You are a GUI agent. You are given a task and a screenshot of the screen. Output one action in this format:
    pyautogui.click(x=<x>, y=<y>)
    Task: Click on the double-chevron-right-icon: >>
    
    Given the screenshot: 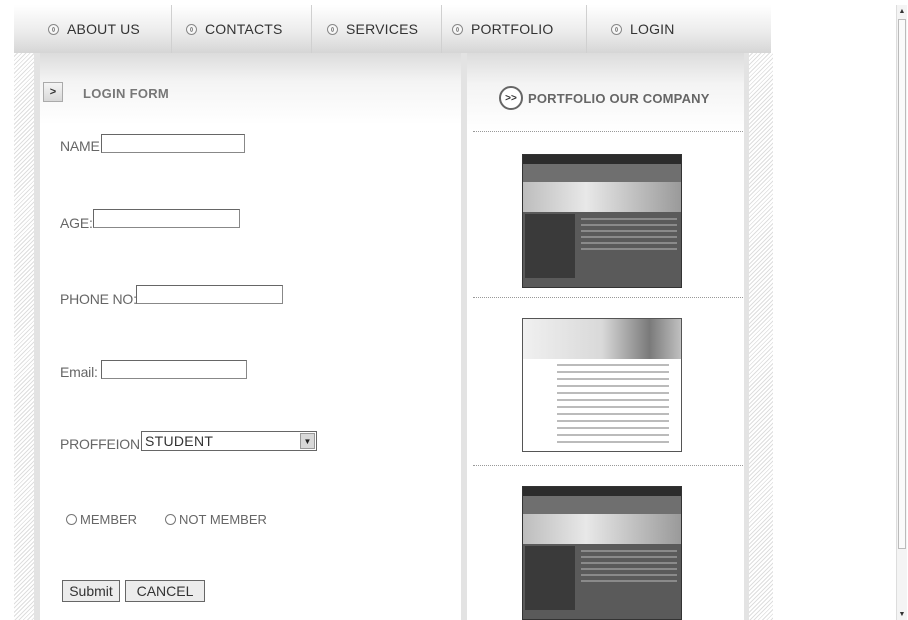 What is the action you would take?
    pyautogui.click(x=511, y=98)
    